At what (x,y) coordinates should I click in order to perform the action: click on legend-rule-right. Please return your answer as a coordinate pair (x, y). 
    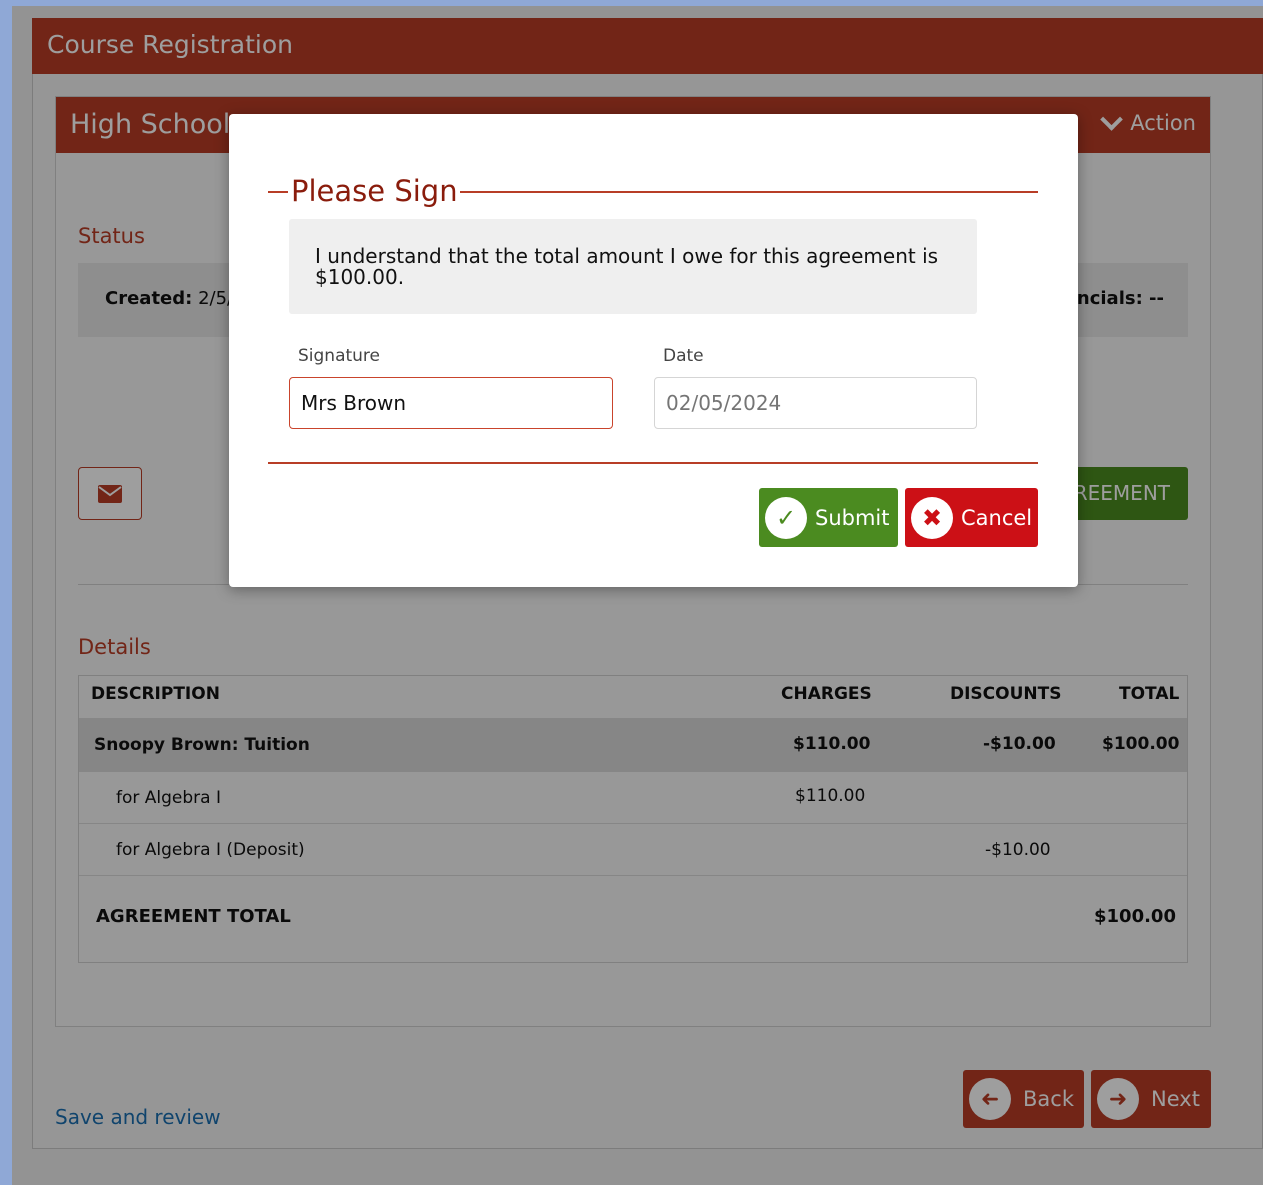
    Looking at the image, I should click on (736, 192).